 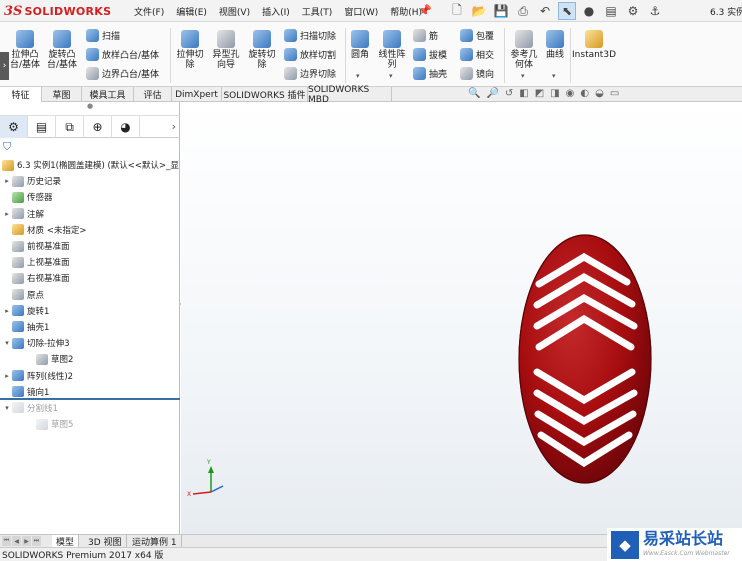 I want to click on view-orientation-icon: ◩, so click(x=539, y=93).